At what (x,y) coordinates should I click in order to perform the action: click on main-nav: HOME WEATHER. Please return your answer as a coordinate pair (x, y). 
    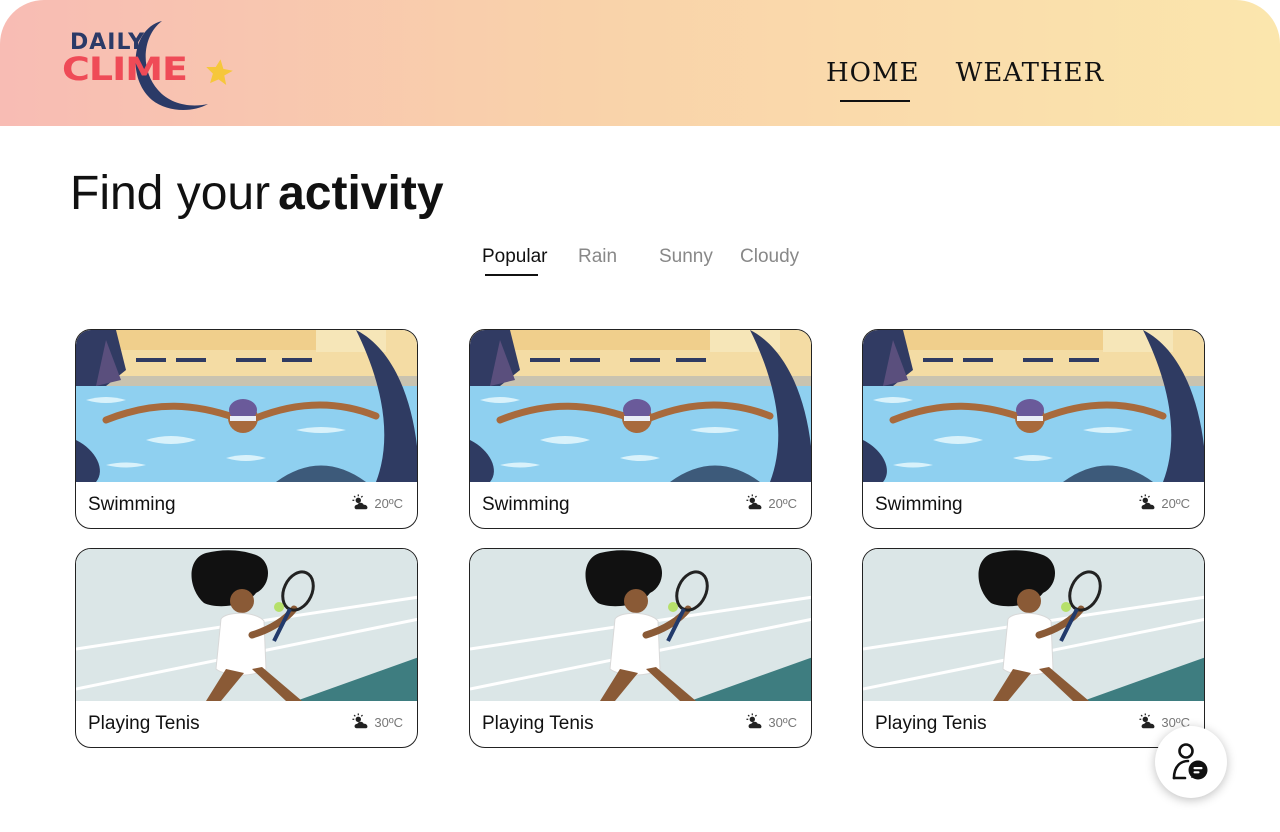
    Looking at the image, I should click on (965, 80).